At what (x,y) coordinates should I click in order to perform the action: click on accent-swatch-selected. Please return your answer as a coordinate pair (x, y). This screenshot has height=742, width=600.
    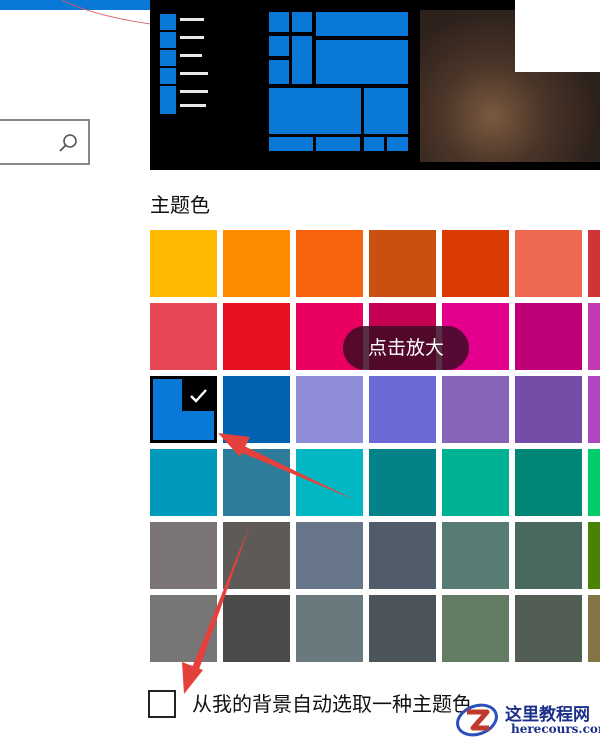
    Looking at the image, I should click on (183, 409).